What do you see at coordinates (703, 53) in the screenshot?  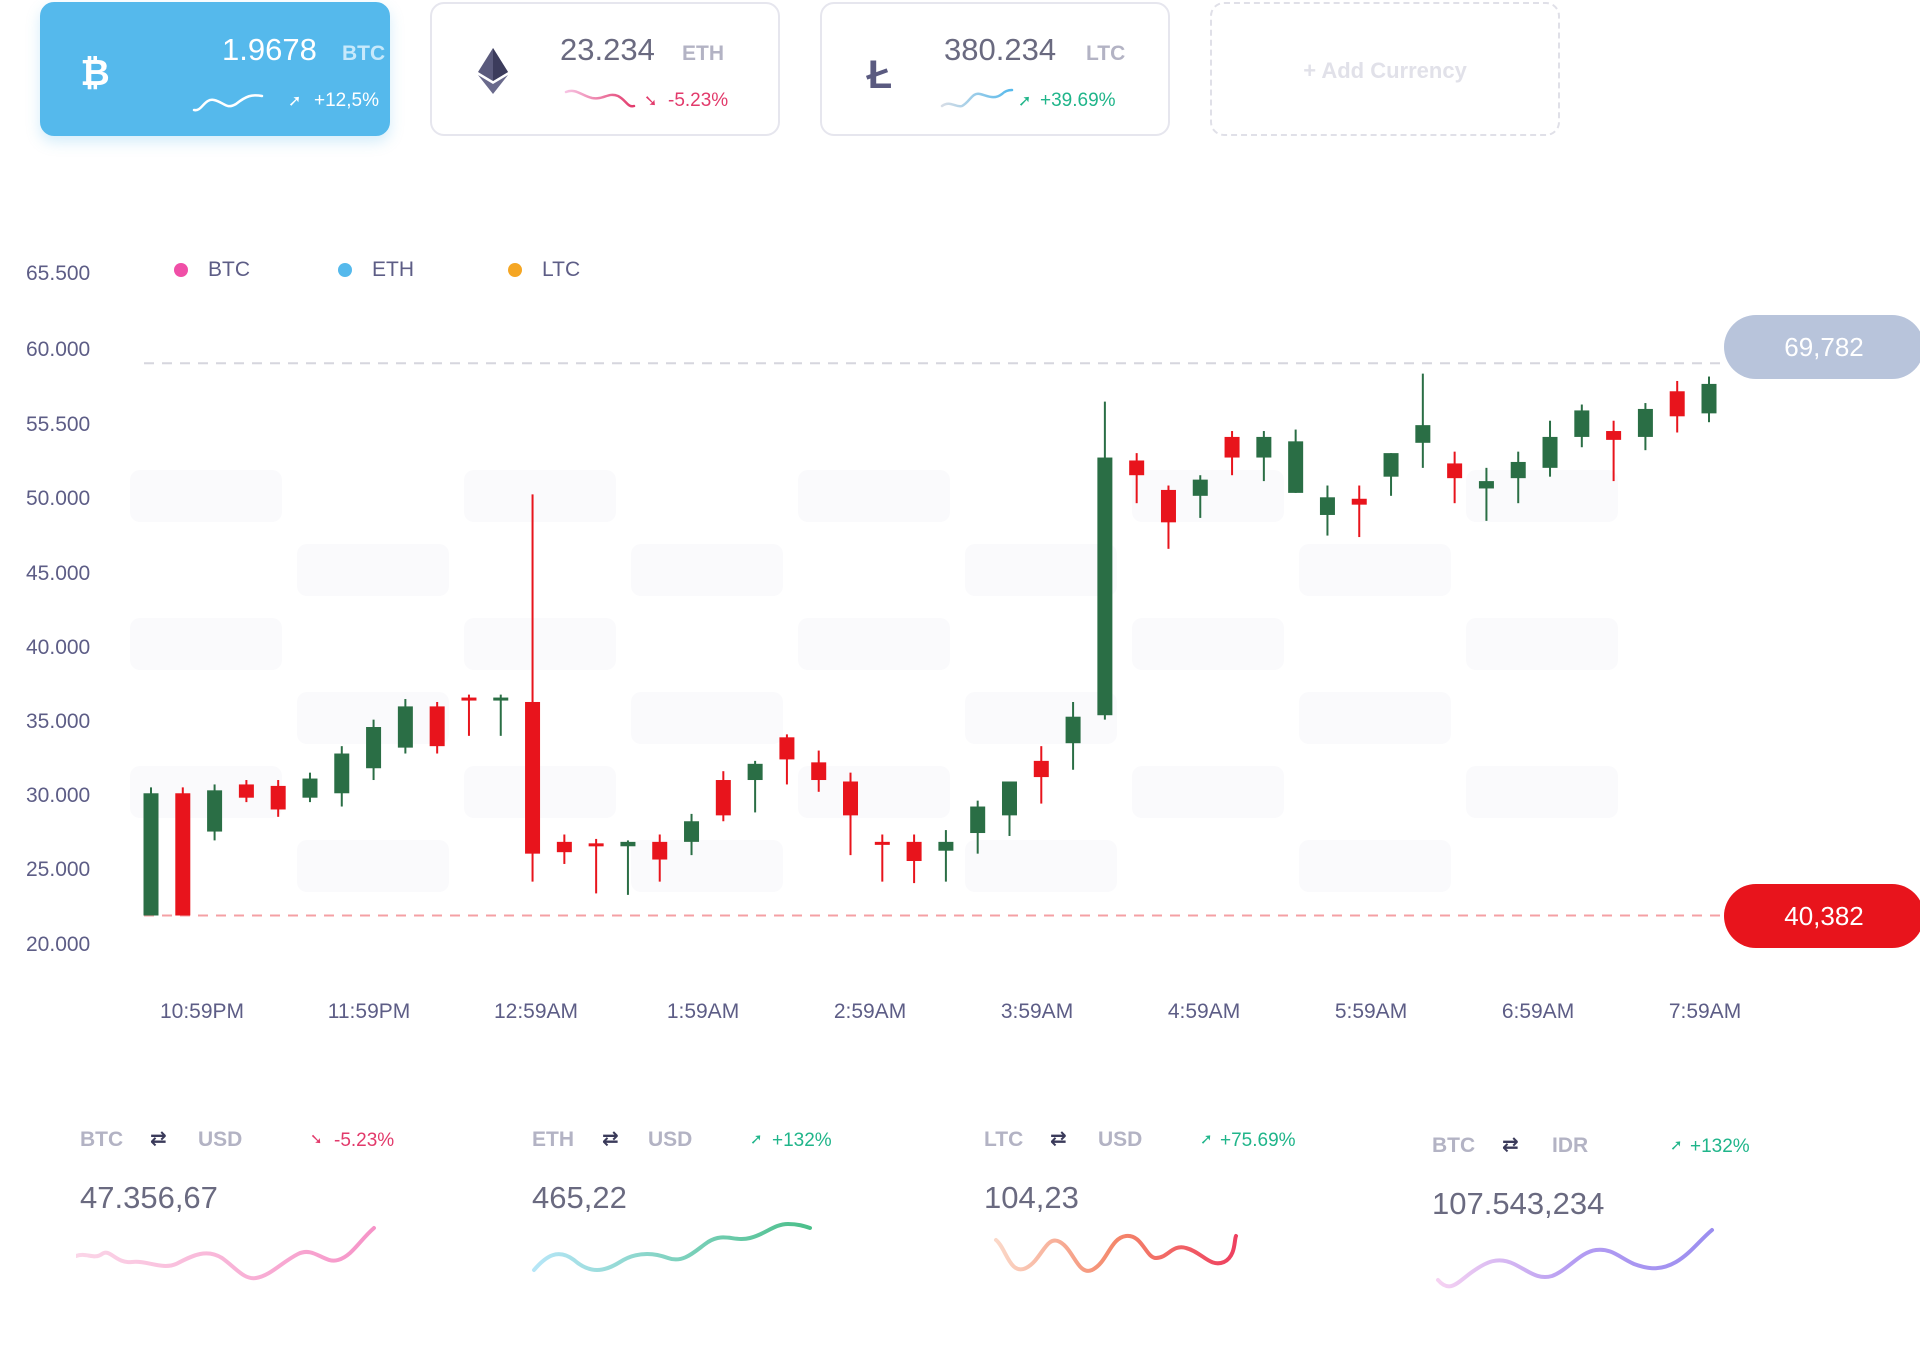 I see `card-symbol: ETH` at bounding box center [703, 53].